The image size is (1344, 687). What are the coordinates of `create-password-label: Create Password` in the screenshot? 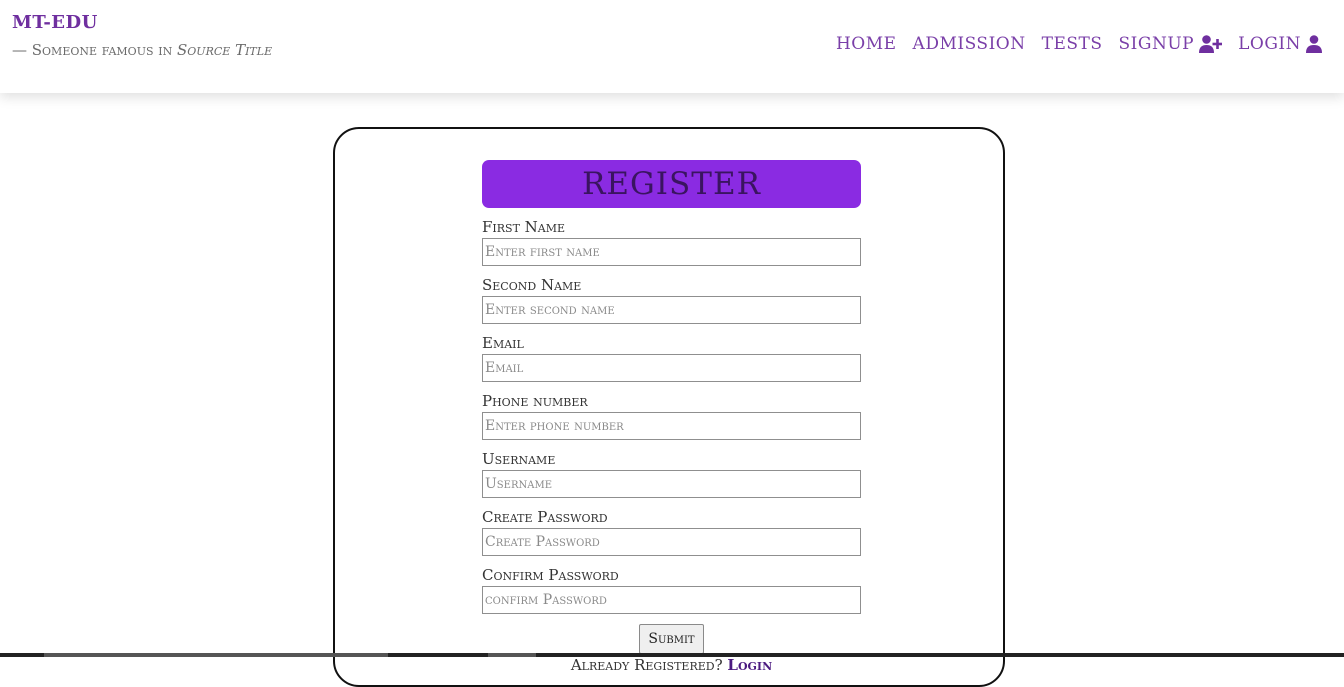 It's located at (545, 517).